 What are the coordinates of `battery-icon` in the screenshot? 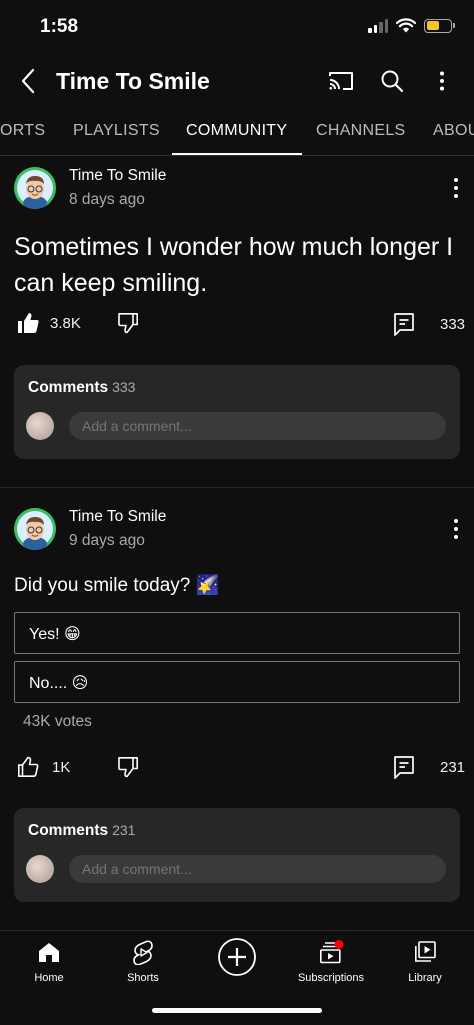 It's located at (439, 25).